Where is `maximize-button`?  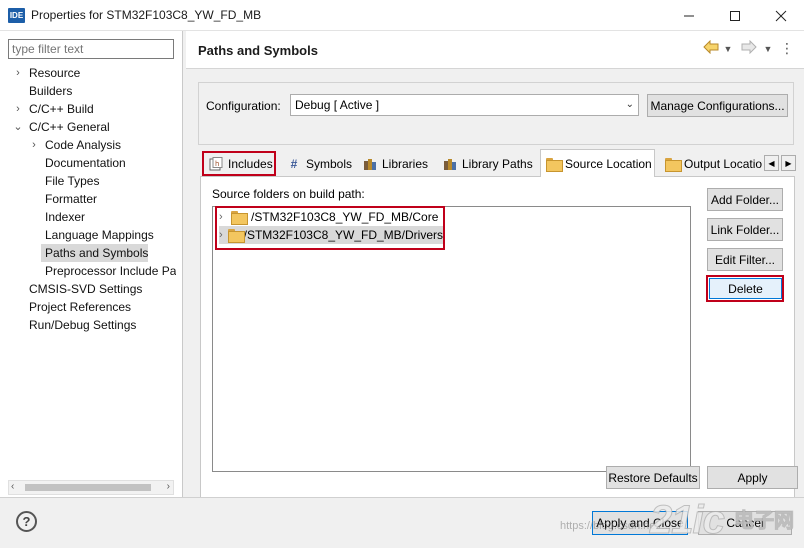 maximize-button is located at coordinates (735, 15).